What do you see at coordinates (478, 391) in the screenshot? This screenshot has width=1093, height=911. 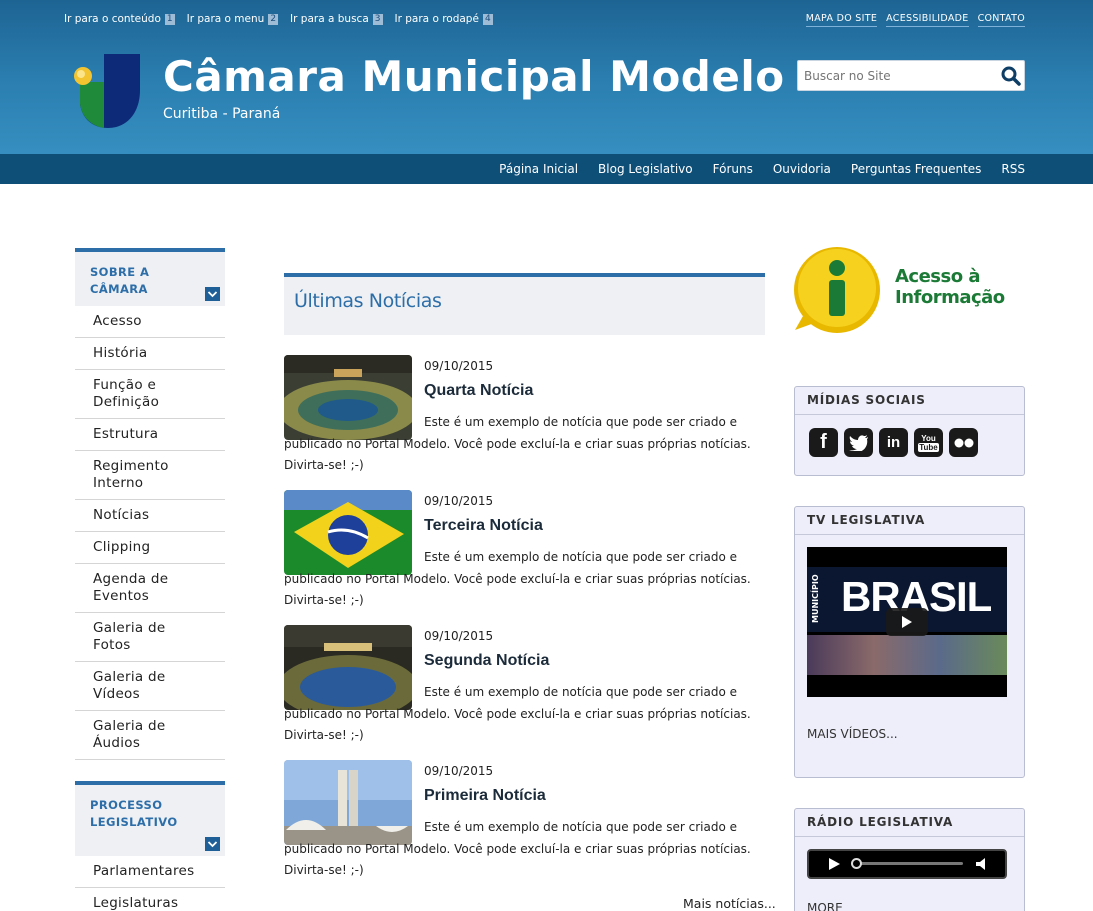 I see `news-title: Quarta Notícia` at bounding box center [478, 391].